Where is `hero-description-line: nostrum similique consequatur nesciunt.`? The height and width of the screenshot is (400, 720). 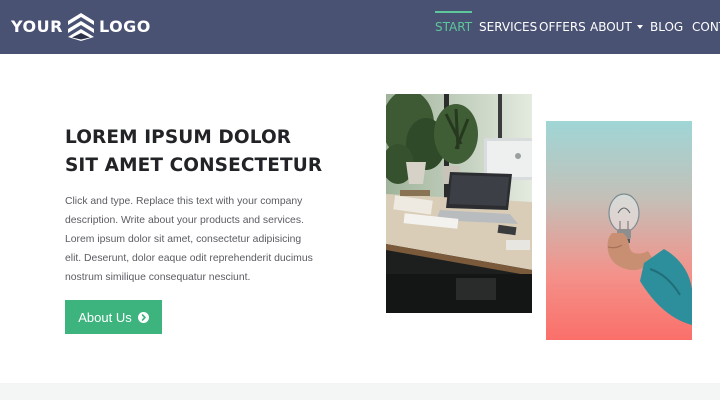
hero-description-line: nostrum similique consequatur nesciunt. is located at coordinates (158, 277).